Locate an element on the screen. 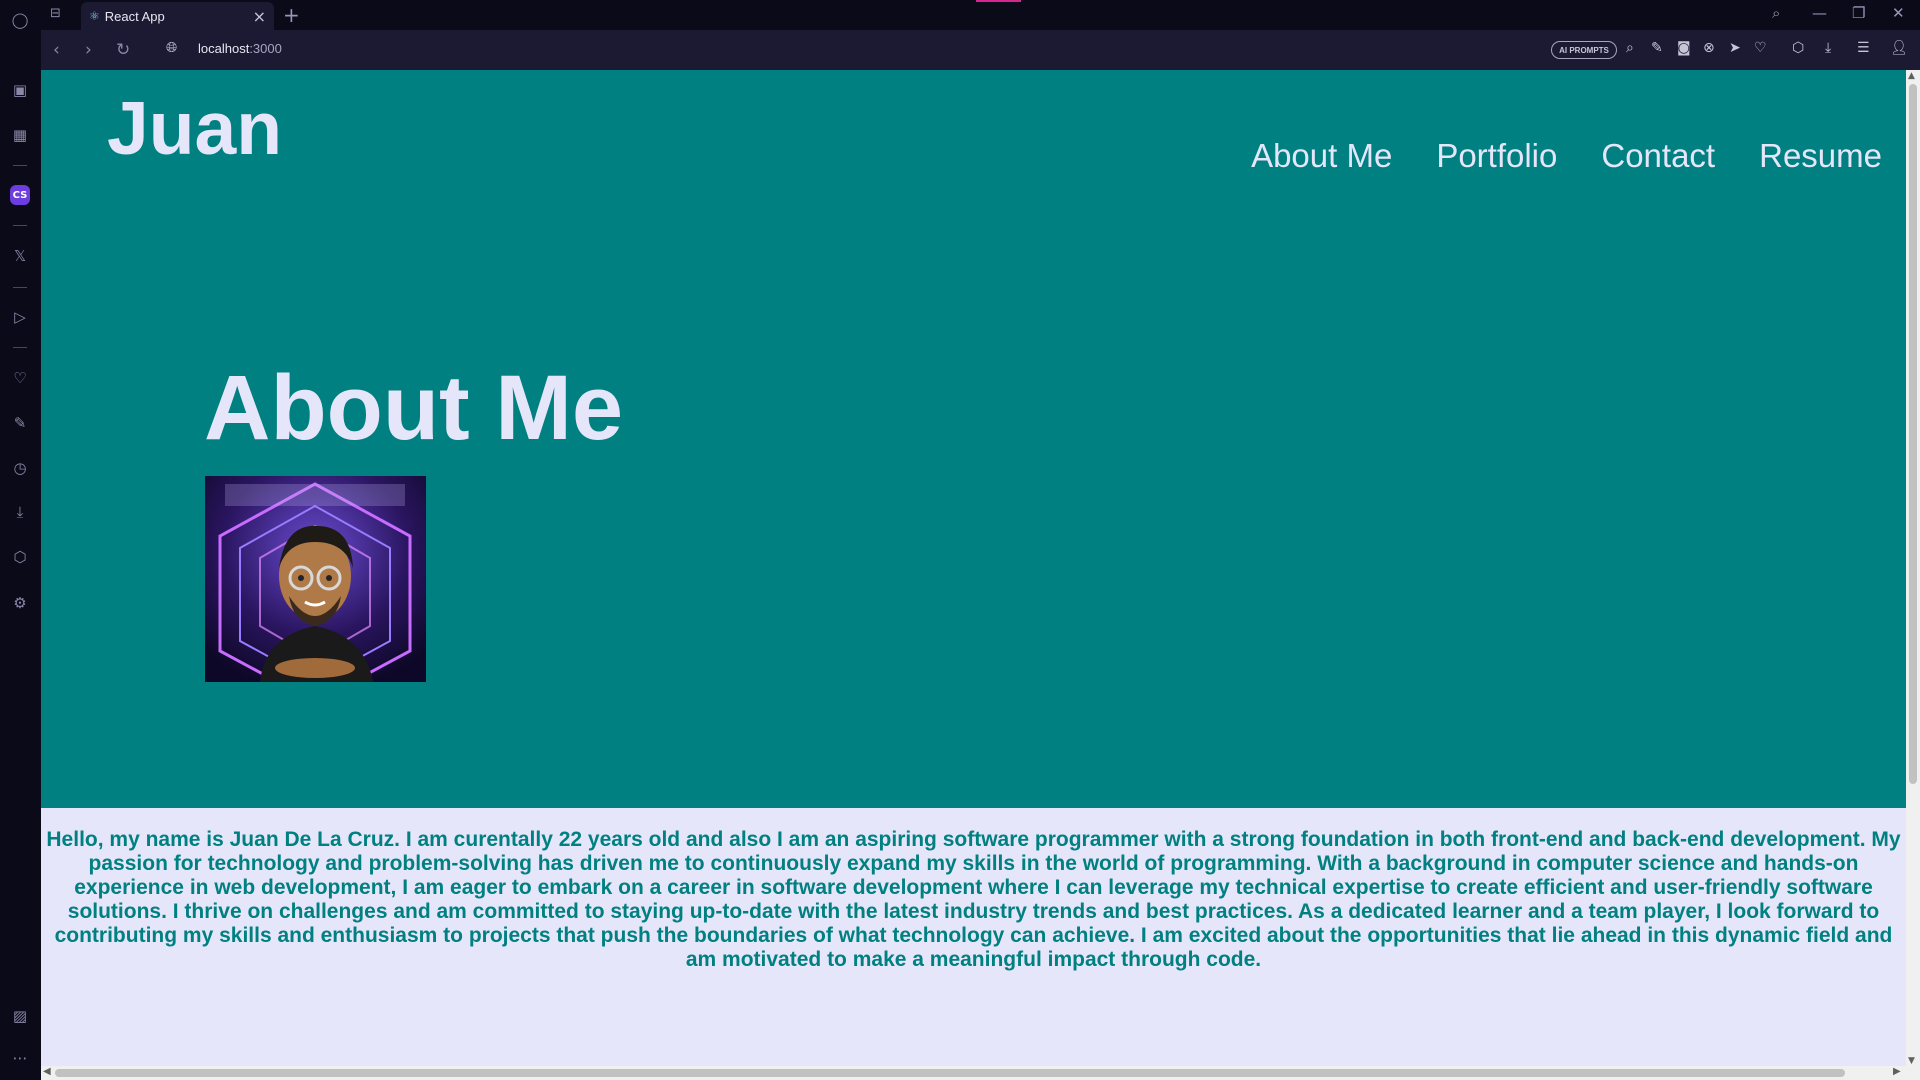 This screenshot has width=1920, height=1080. close-tab-icon: × is located at coordinates (259, 16).